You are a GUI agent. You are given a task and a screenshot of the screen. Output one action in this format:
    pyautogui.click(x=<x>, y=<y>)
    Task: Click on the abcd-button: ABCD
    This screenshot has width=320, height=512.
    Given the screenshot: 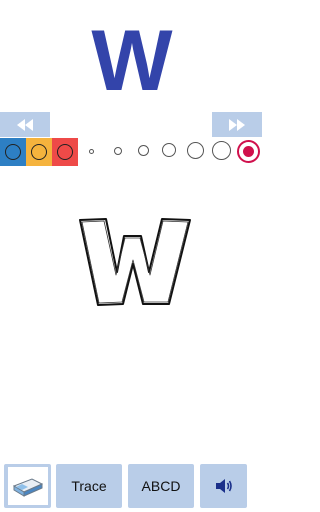 What is the action you would take?
    pyautogui.click(x=161, y=486)
    